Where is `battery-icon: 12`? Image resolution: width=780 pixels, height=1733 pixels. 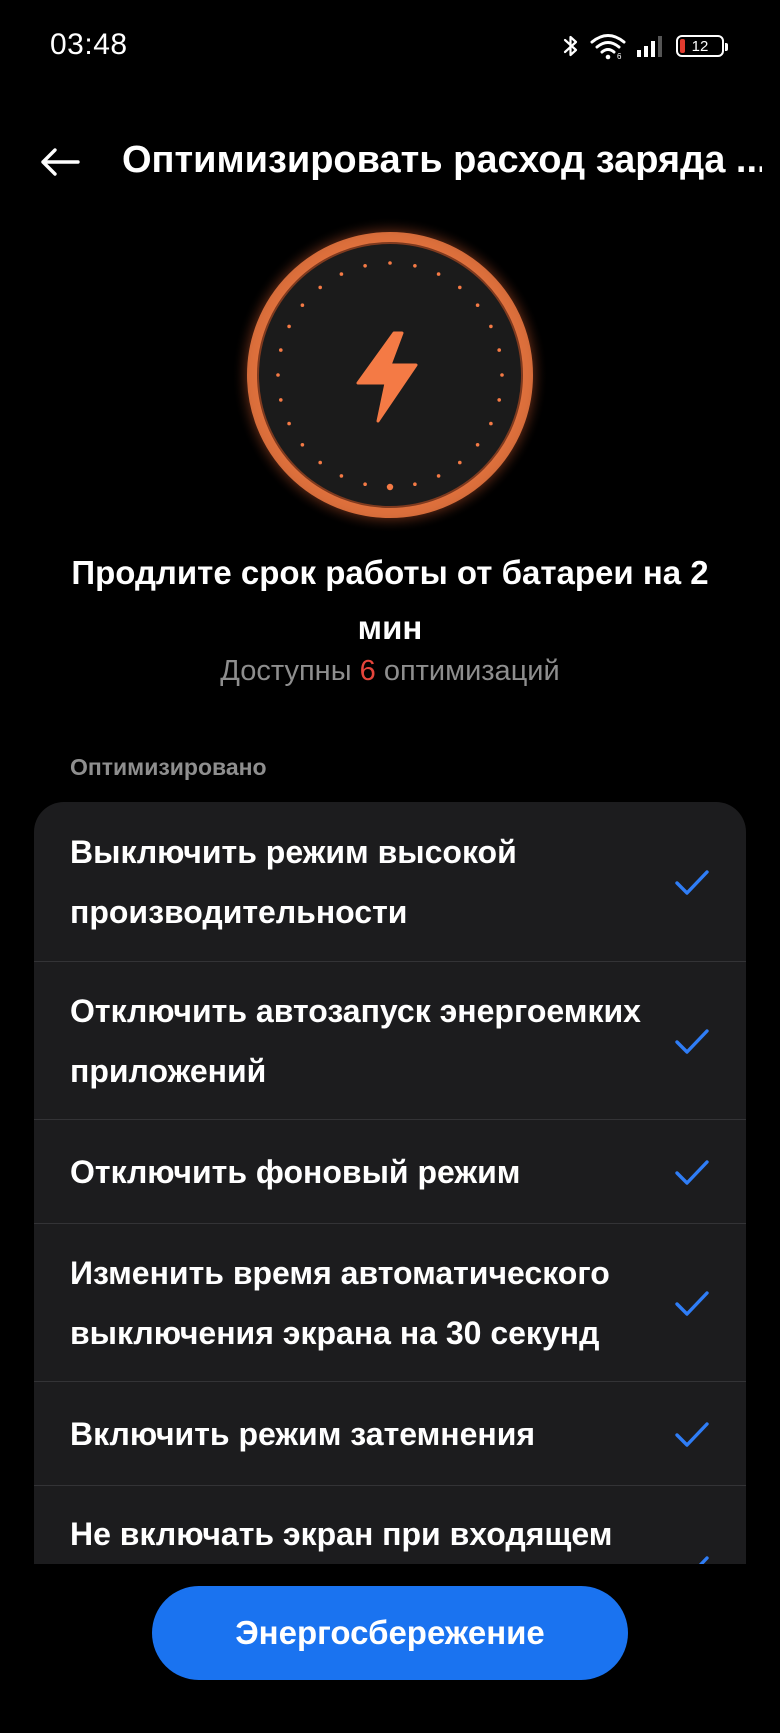 battery-icon: 12 is located at coordinates (702, 46).